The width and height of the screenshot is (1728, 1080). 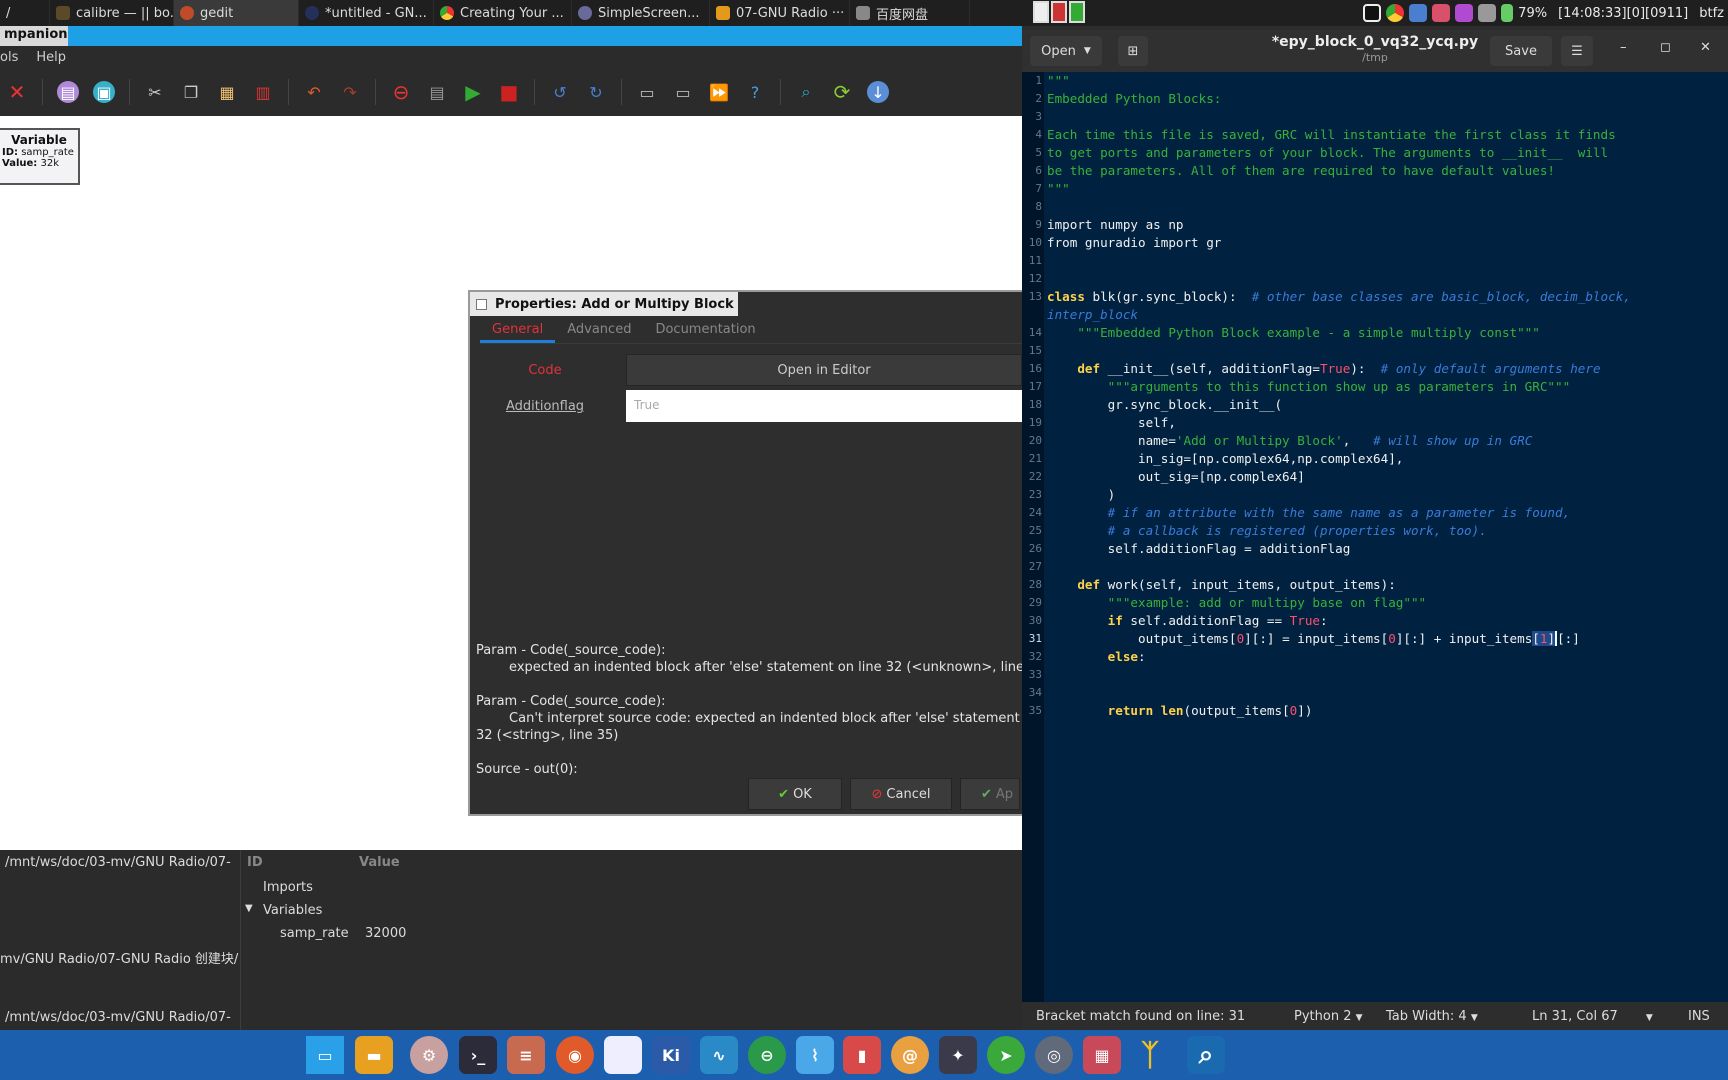 What do you see at coordinates (236, 13) in the screenshot?
I see `tab-gedit: gedit` at bounding box center [236, 13].